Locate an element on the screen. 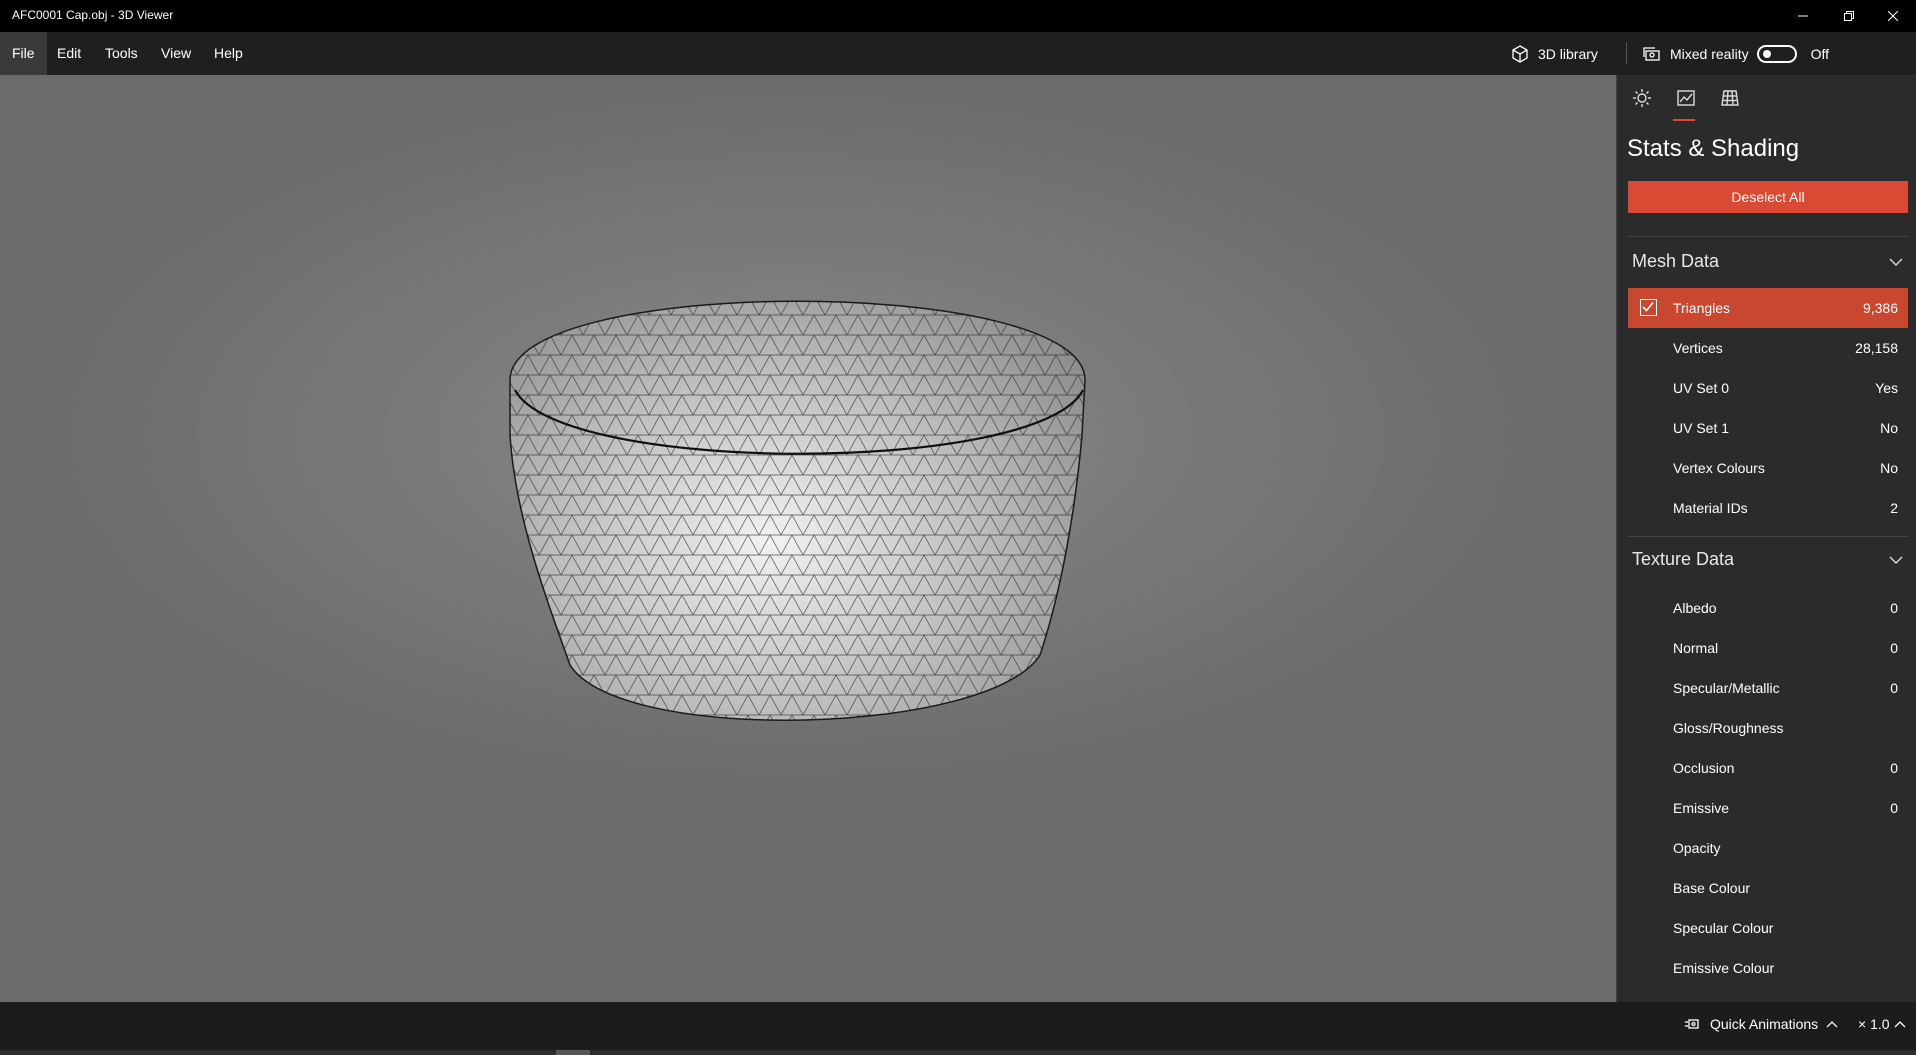  stat-label: Opacity is located at coordinates (1697, 848).